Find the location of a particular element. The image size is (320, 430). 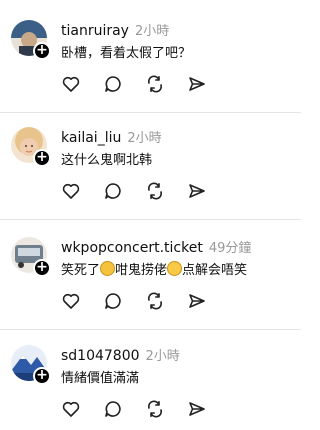

post-text-part: 点解会唔笑 is located at coordinates (215, 270).